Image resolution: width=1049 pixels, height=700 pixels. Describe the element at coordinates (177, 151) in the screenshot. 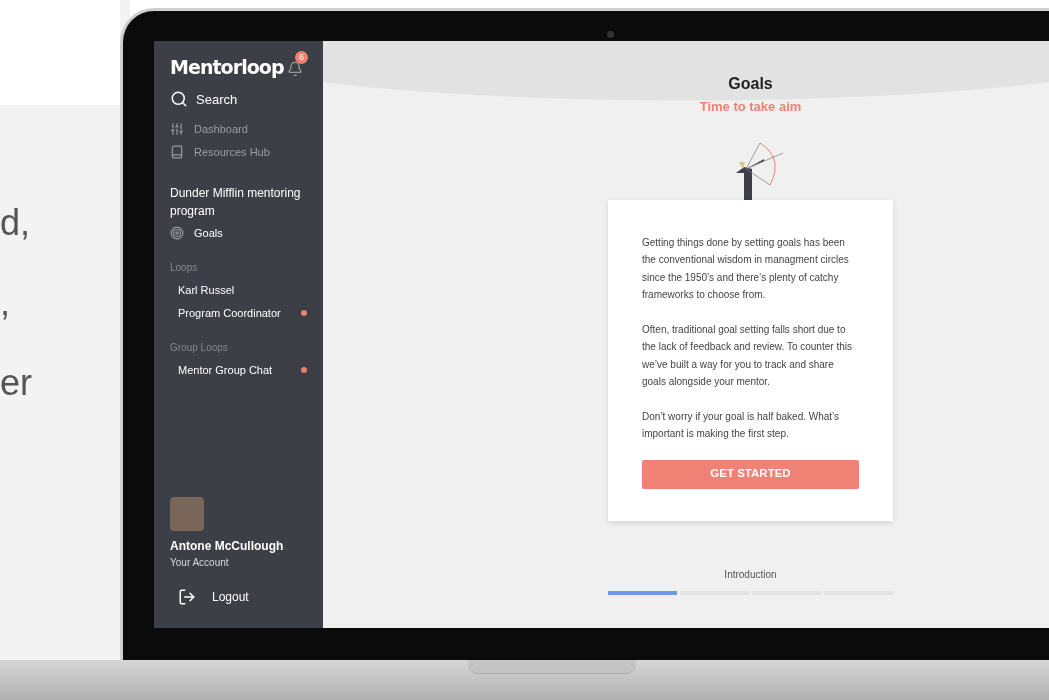

I see `book-icon` at that location.